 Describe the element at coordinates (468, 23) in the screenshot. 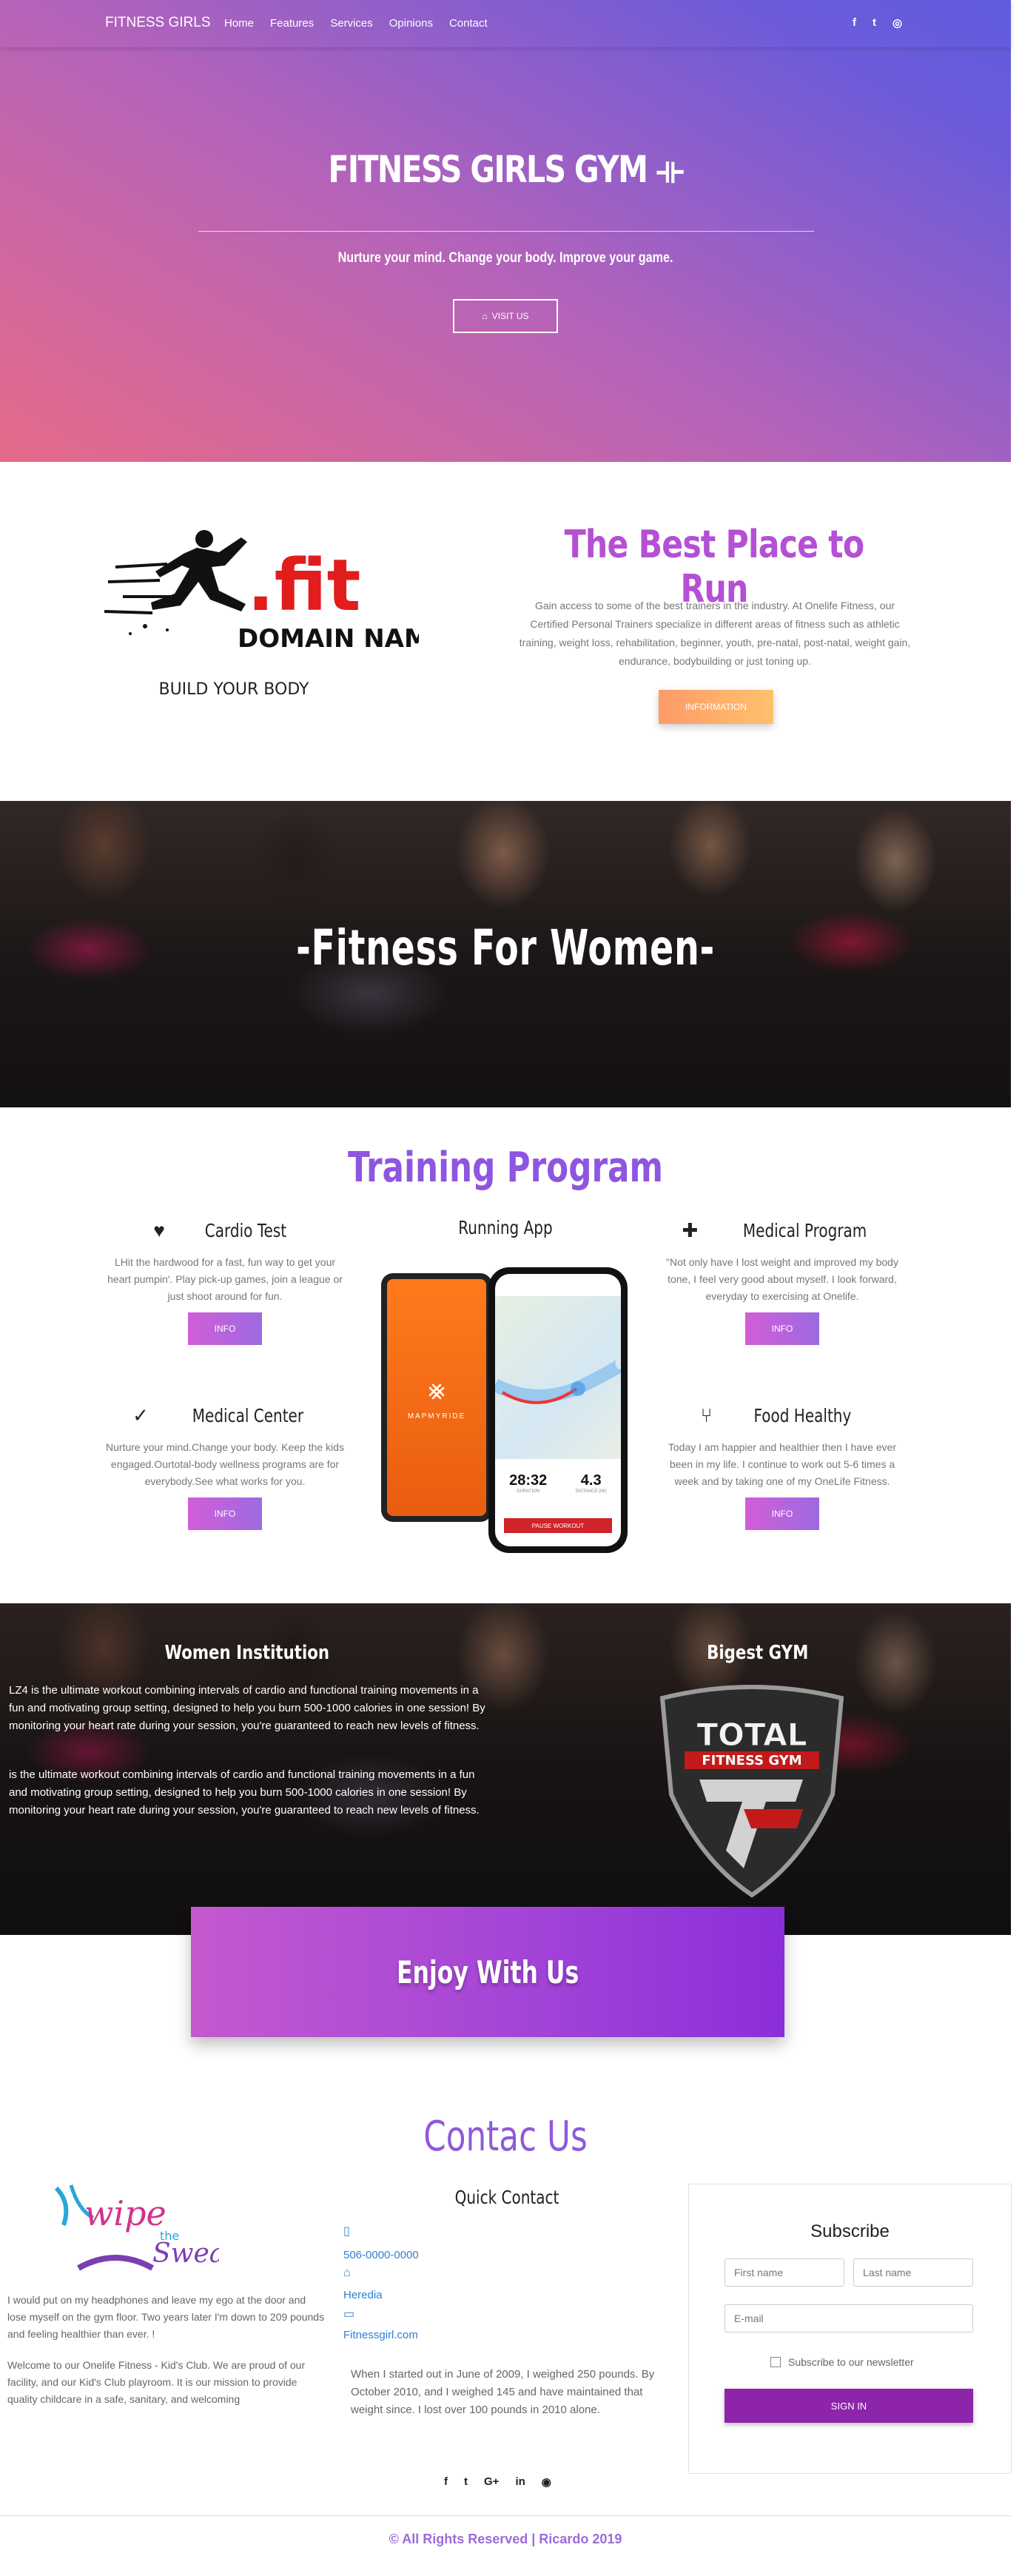

I see `nav-link-contact: Contact` at that location.